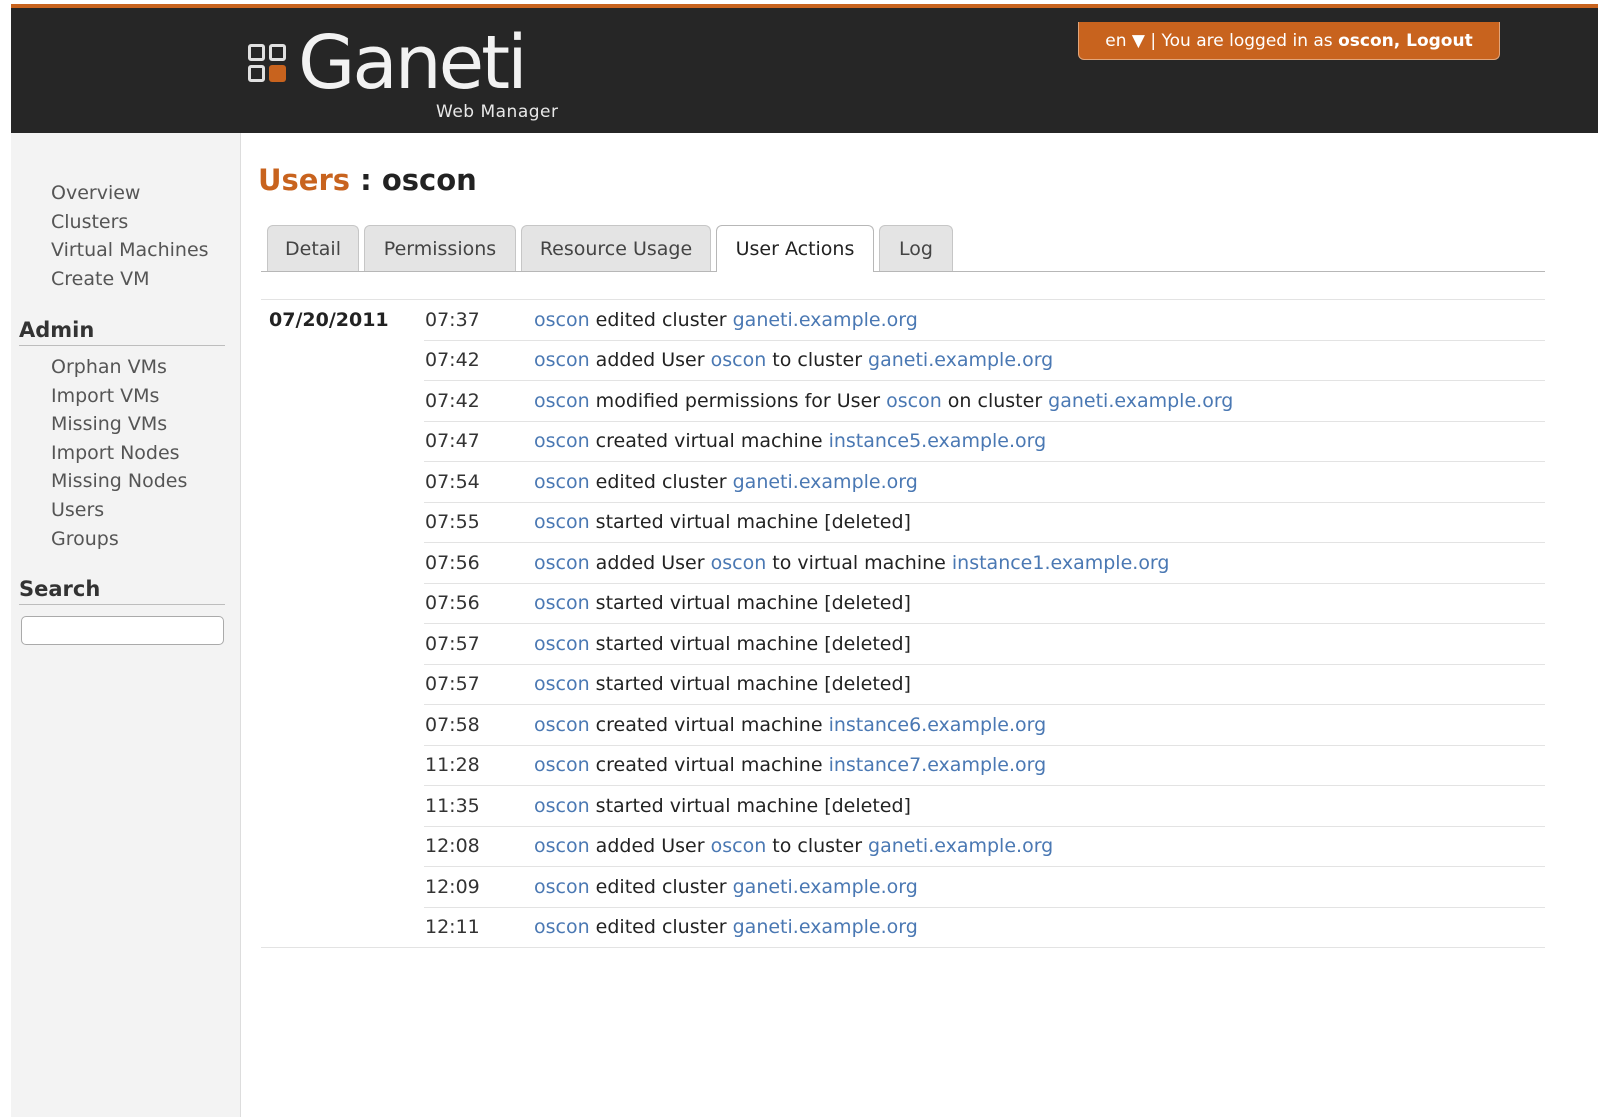 Image resolution: width=1598 pixels, height=1117 pixels. What do you see at coordinates (119, 453) in the screenshot?
I see `nav-import-nodes: Import Nodes` at bounding box center [119, 453].